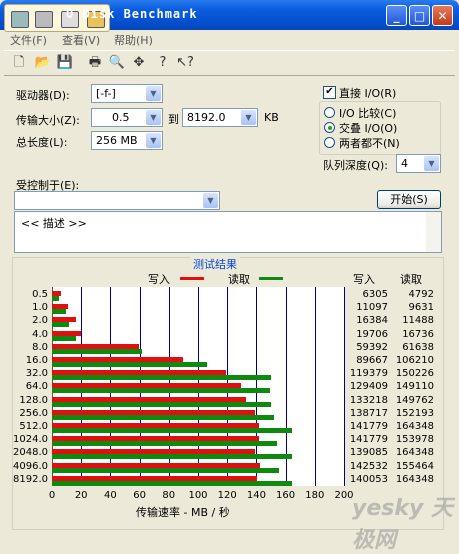 This screenshot has width=459, height=554. I want to click on menu-view: 查看(V), so click(81, 40).